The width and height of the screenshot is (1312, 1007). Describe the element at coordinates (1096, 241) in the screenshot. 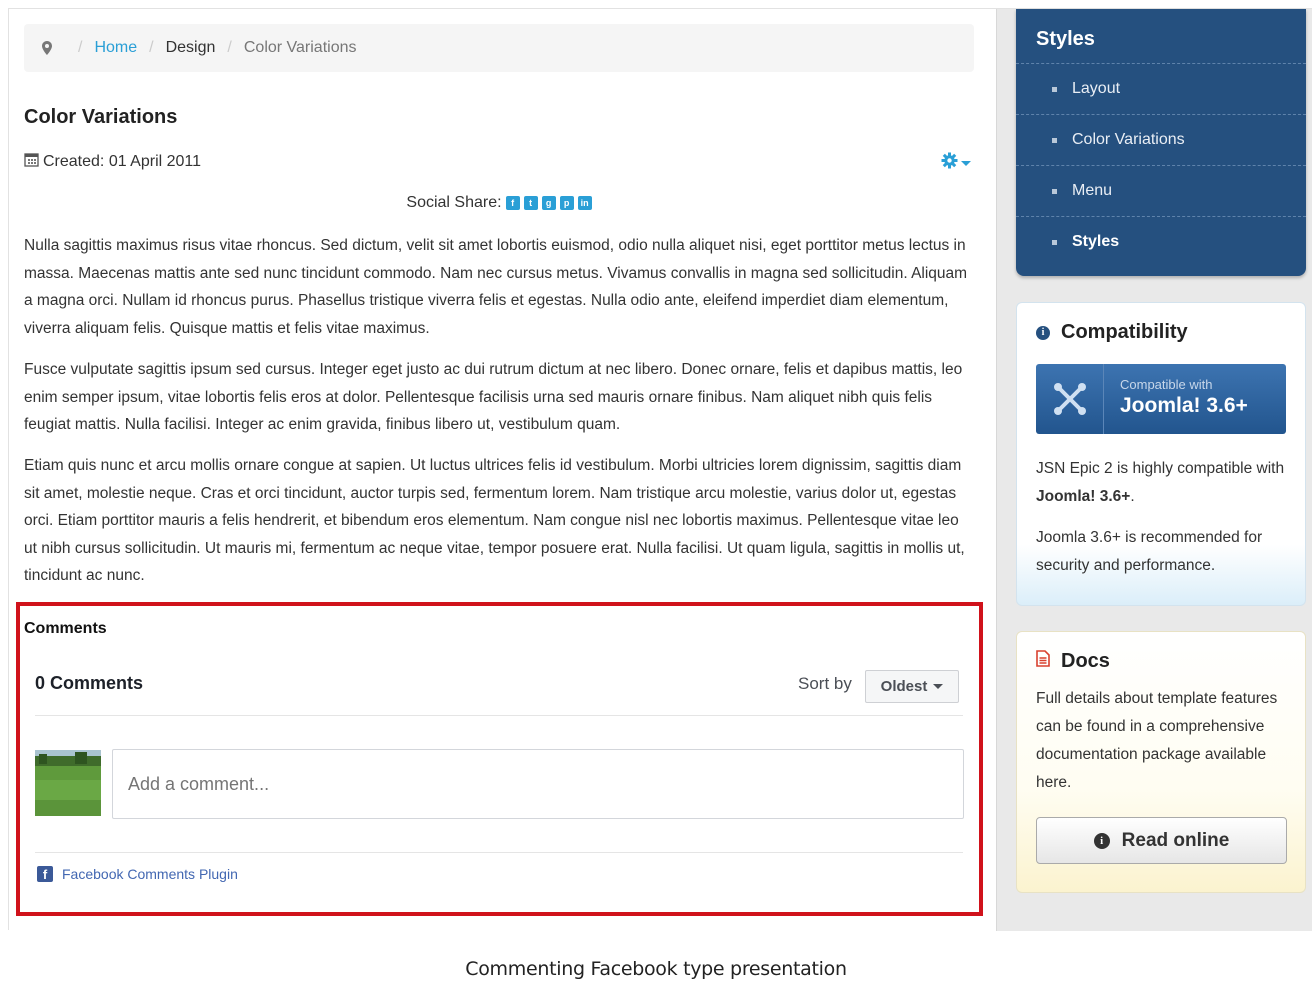

I see `sidebar-item-label: Styles` at that location.